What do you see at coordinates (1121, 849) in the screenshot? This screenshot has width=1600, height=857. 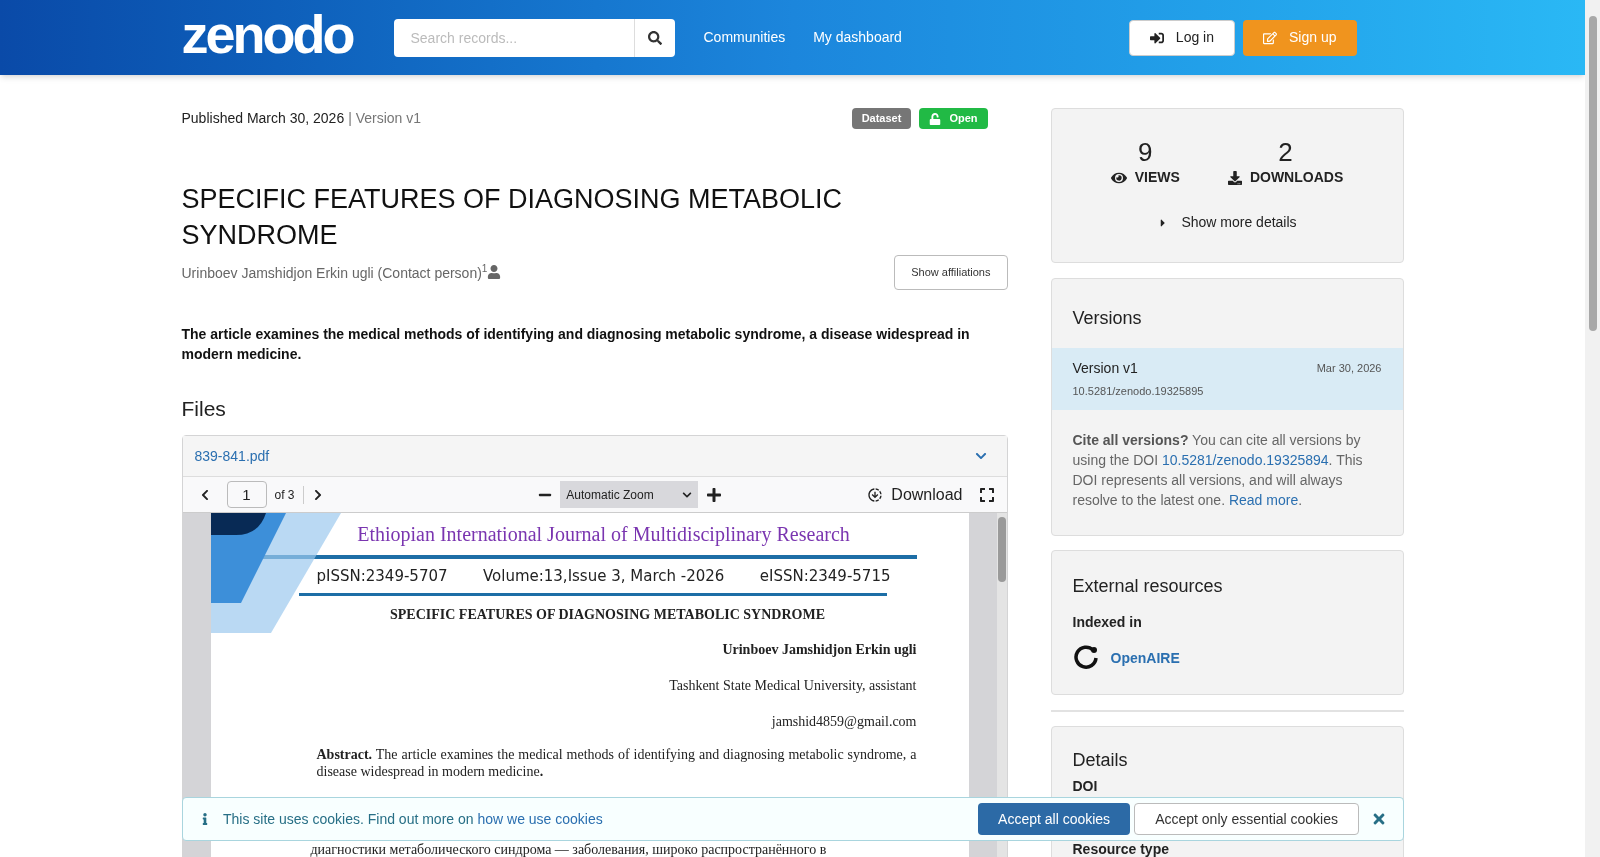 I see `detail-label: Resource type` at bounding box center [1121, 849].